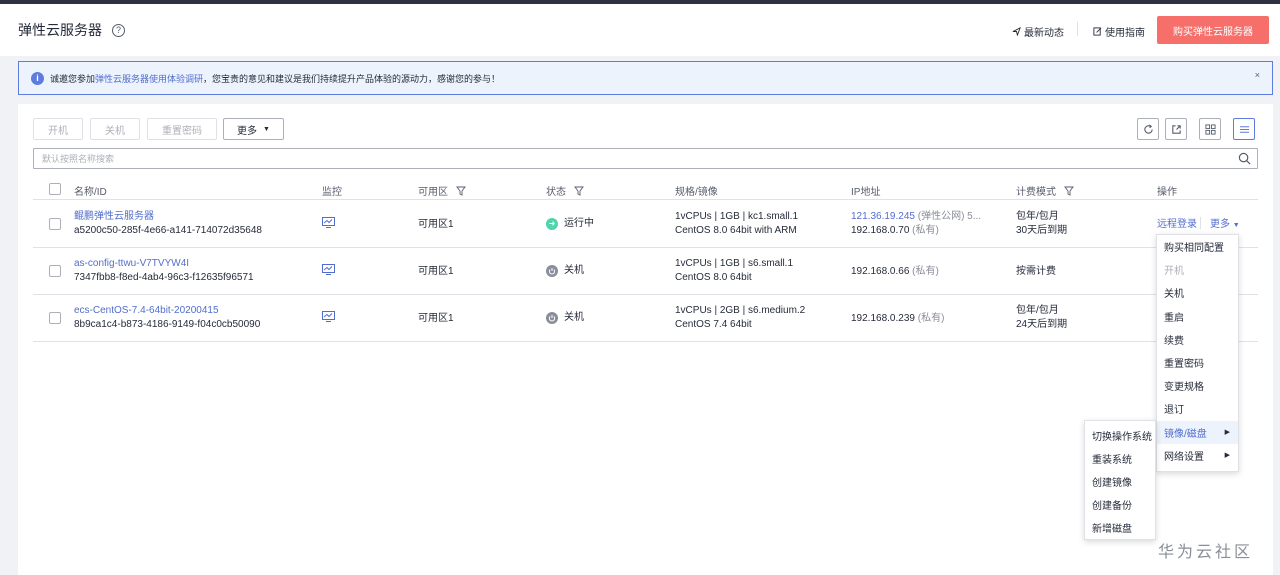  What do you see at coordinates (149, 78) in the screenshot?
I see `survey-link: 弹性云服务器使用体验调研` at bounding box center [149, 78].